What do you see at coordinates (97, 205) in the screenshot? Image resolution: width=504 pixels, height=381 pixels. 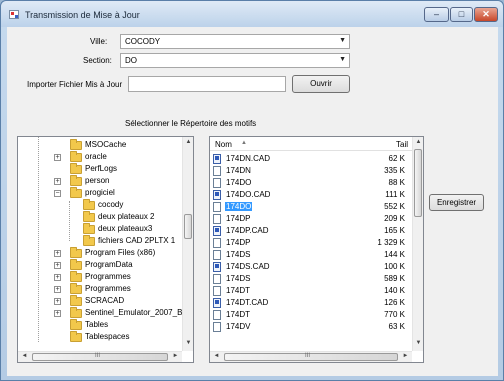 I see `tree-item-cocody: cocody` at bounding box center [97, 205].